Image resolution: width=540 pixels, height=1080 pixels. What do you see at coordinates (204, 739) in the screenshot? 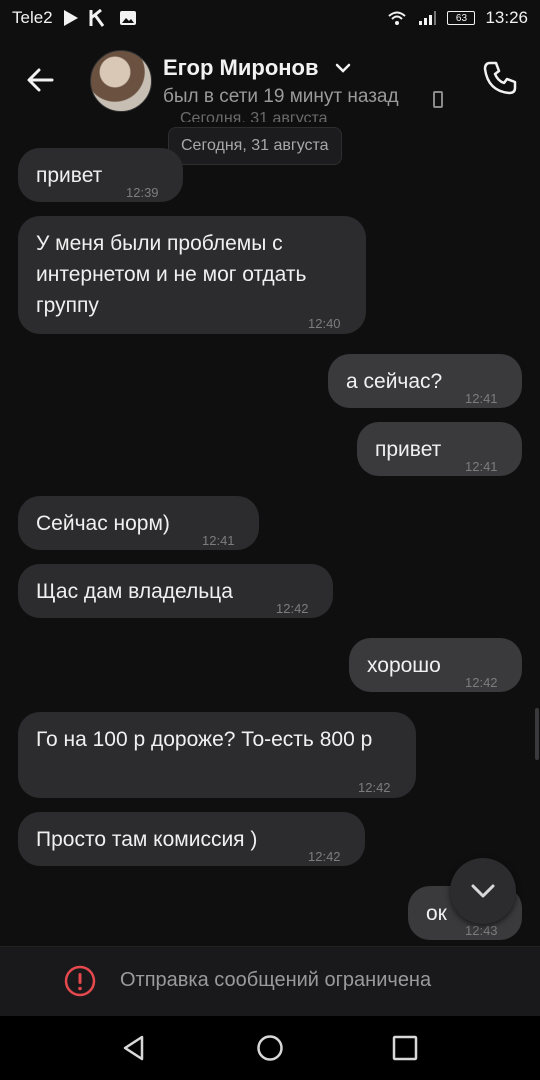
I see `message-text: Го на 100 р дороже? То-есть 800 р` at bounding box center [204, 739].